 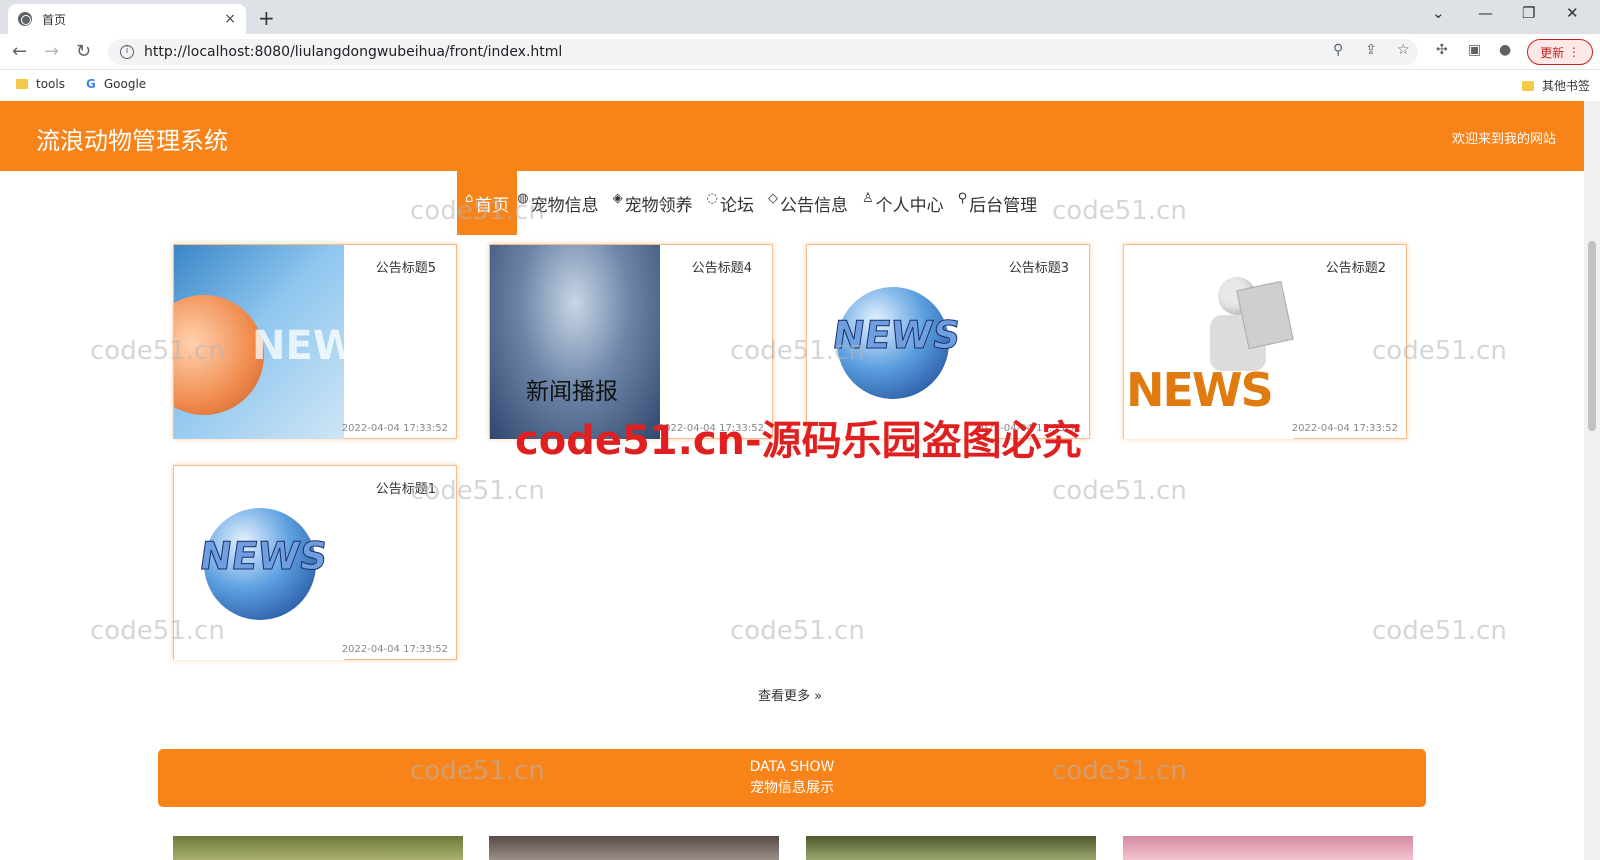 I want to click on star-icon: ☆, so click(x=1403, y=50).